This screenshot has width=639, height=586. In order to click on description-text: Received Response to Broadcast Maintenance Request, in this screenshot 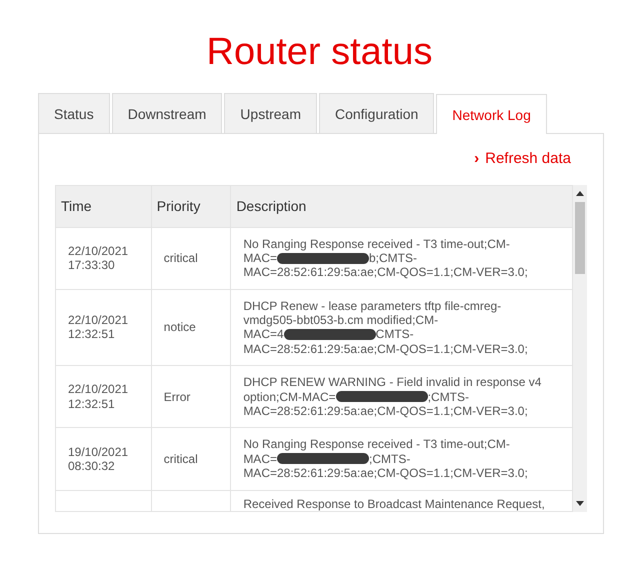, I will do `click(394, 503)`.